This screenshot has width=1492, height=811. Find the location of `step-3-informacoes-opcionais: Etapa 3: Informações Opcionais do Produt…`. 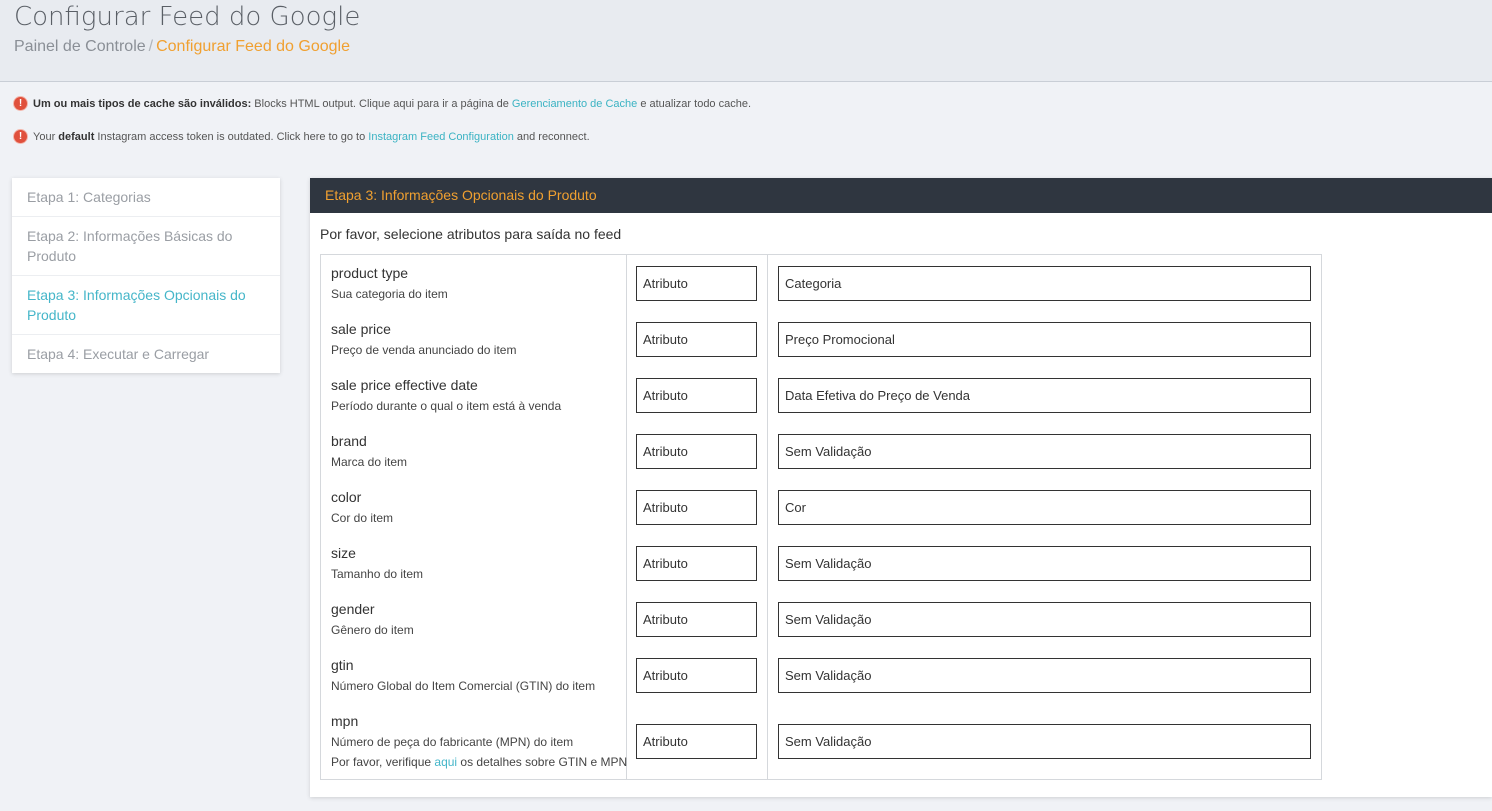

step-3-informacoes-opcionais: Etapa 3: Informações Opcionais do Produt… is located at coordinates (146, 305).